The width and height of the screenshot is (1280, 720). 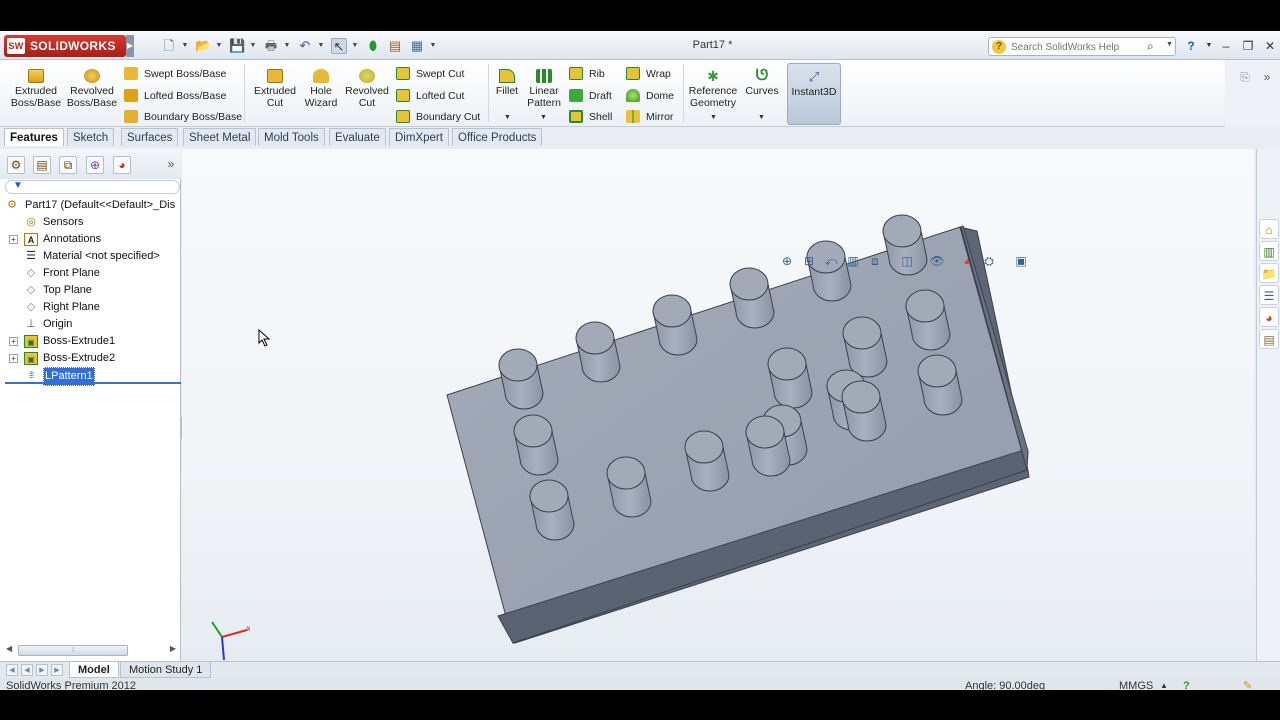 What do you see at coordinates (1164, 684) in the screenshot?
I see `units-dropdown-icon: ▲` at bounding box center [1164, 684].